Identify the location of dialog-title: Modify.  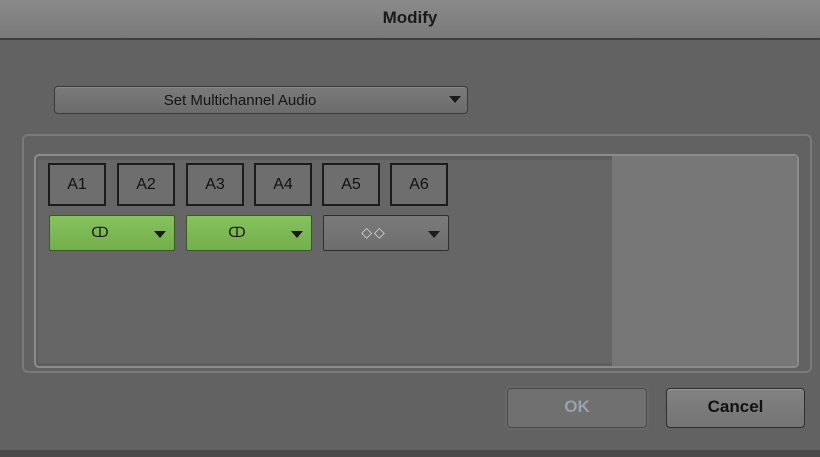
(410, 17).